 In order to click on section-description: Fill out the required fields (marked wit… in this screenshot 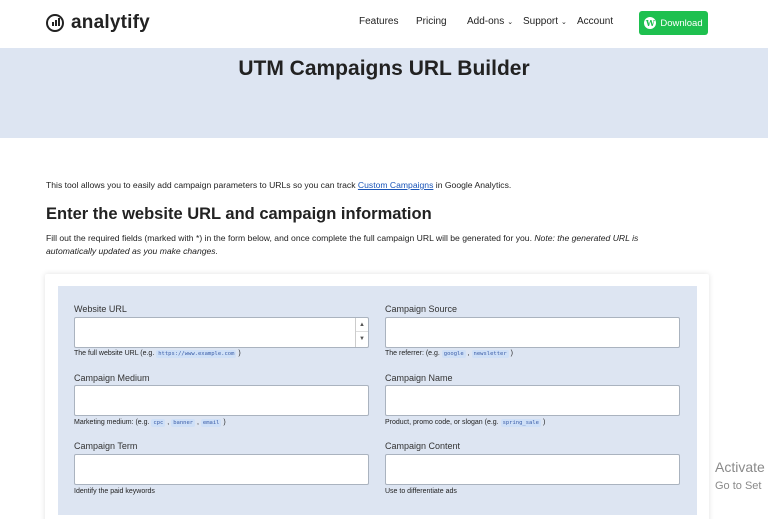, I will do `click(366, 245)`.